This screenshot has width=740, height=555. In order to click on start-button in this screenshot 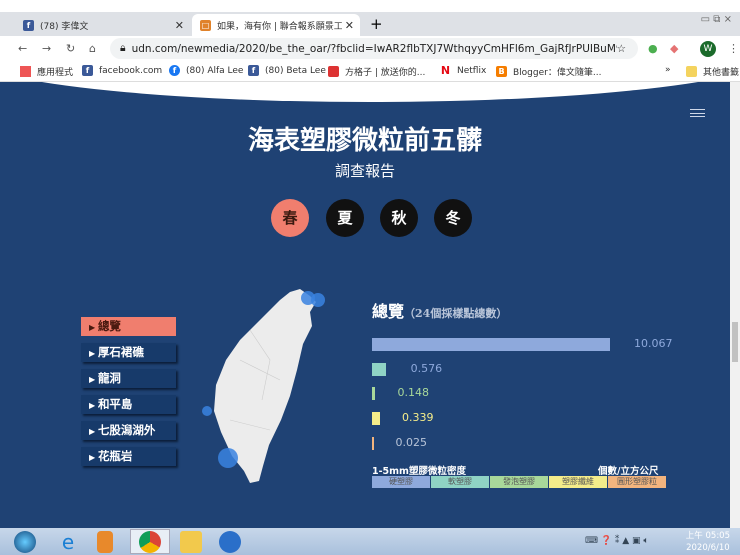, I will do `click(25, 542)`.